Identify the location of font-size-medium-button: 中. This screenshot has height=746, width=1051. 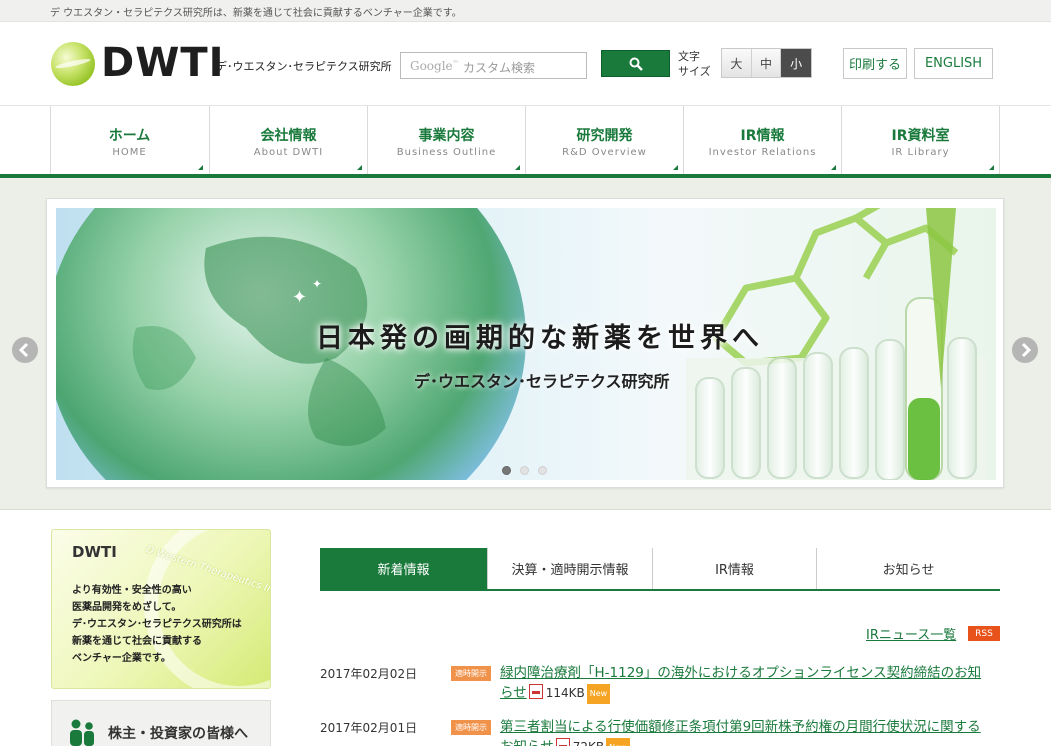
(766, 63).